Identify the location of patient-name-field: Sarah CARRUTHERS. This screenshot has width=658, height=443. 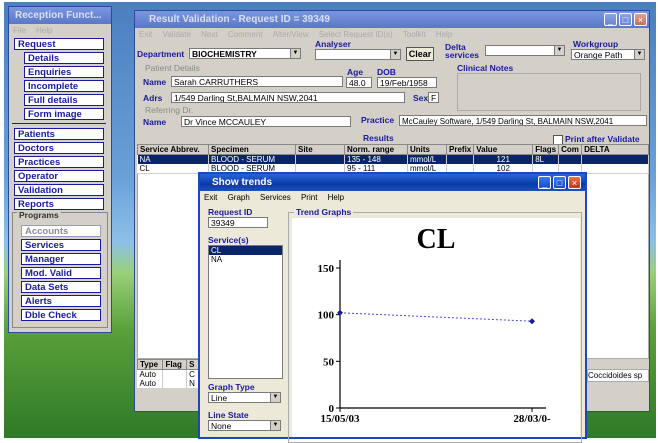
(257, 81).